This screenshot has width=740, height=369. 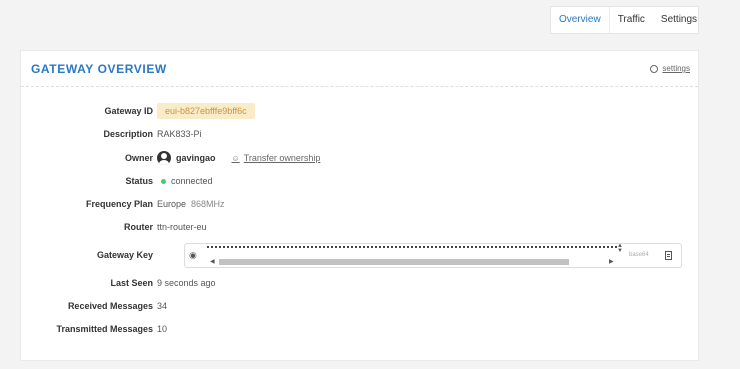 What do you see at coordinates (580, 20) in the screenshot?
I see `tab-overview: Overview` at bounding box center [580, 20].